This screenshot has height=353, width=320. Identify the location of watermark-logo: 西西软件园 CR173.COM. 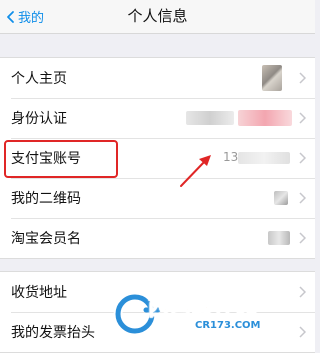
(211, 312).